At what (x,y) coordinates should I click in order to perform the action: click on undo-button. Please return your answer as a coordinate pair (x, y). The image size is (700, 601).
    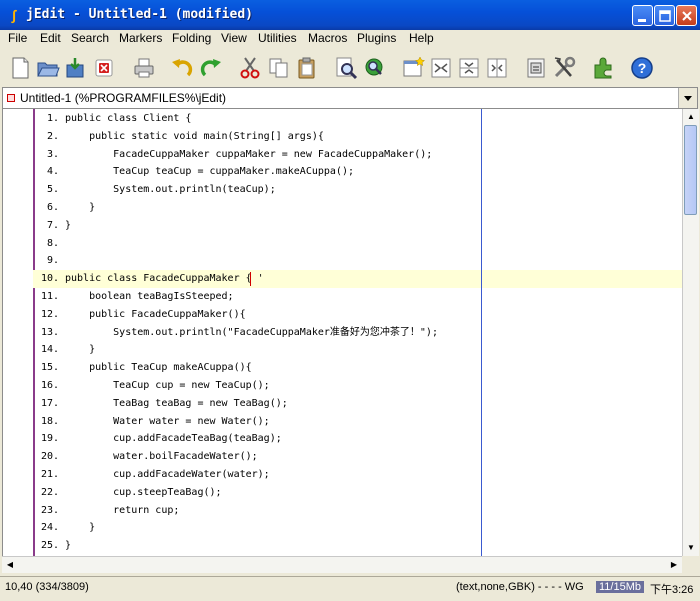
    Looking at the image, I should click on (182, 68).